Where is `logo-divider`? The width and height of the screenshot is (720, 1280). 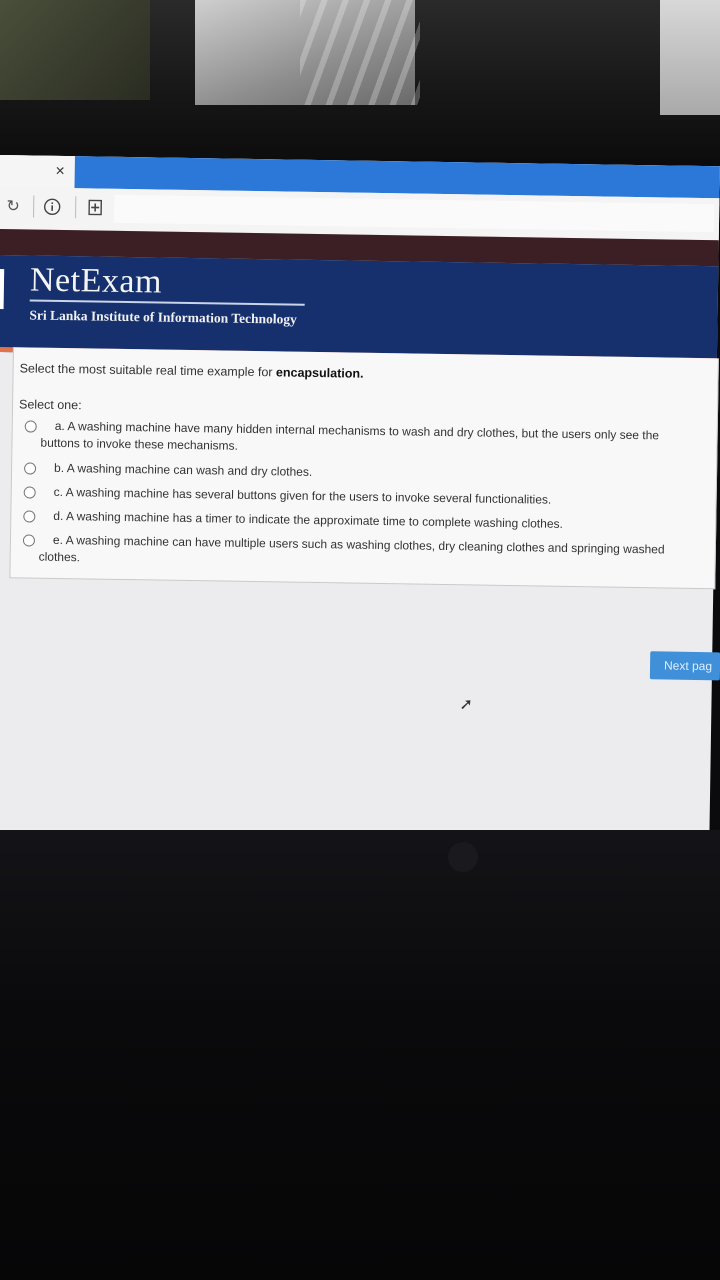 logo-divider is located at coordinates (167, 302).